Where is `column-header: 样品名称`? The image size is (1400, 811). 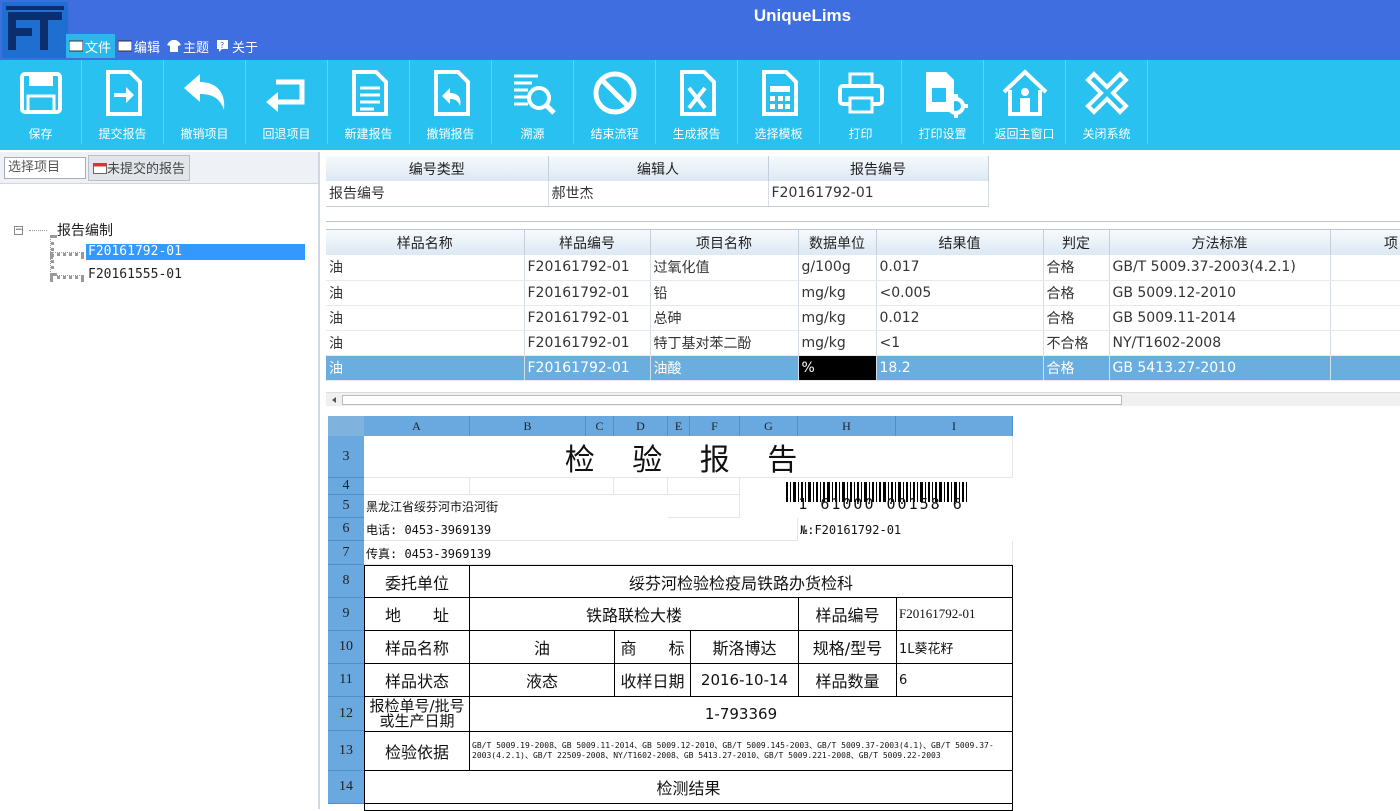 column-header: 样品名称 is located at coordinates (425, 242).